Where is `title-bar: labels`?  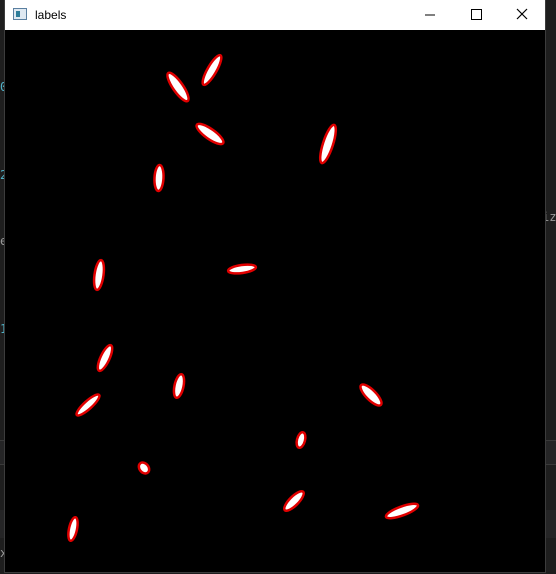 title-bar: labels is located at coordinates (275, 15).